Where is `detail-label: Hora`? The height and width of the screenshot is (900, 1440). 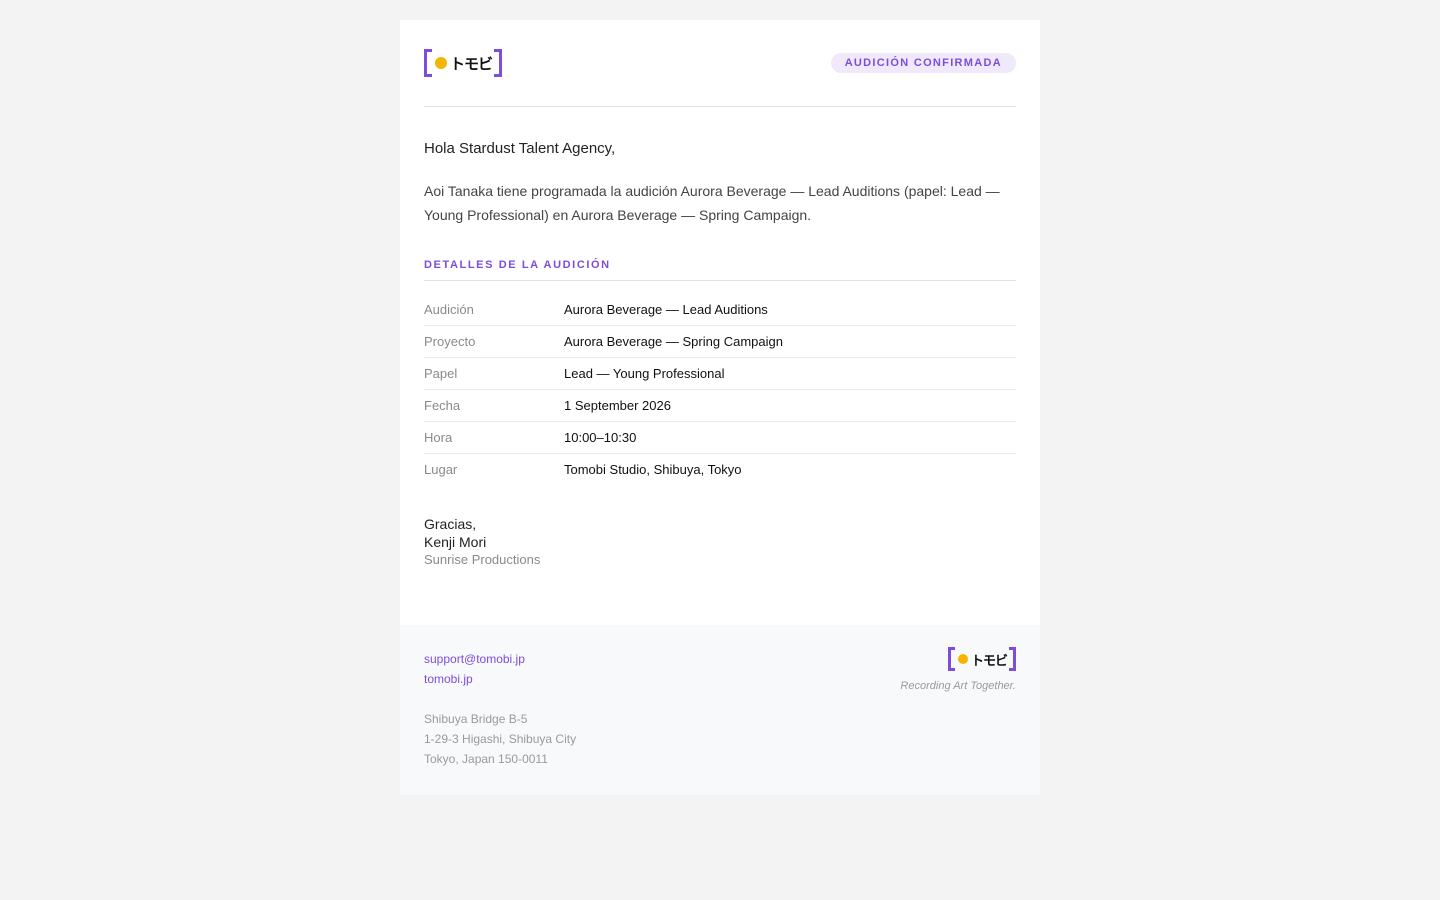 detail-label: Hora is located at coordinates (494, 437).